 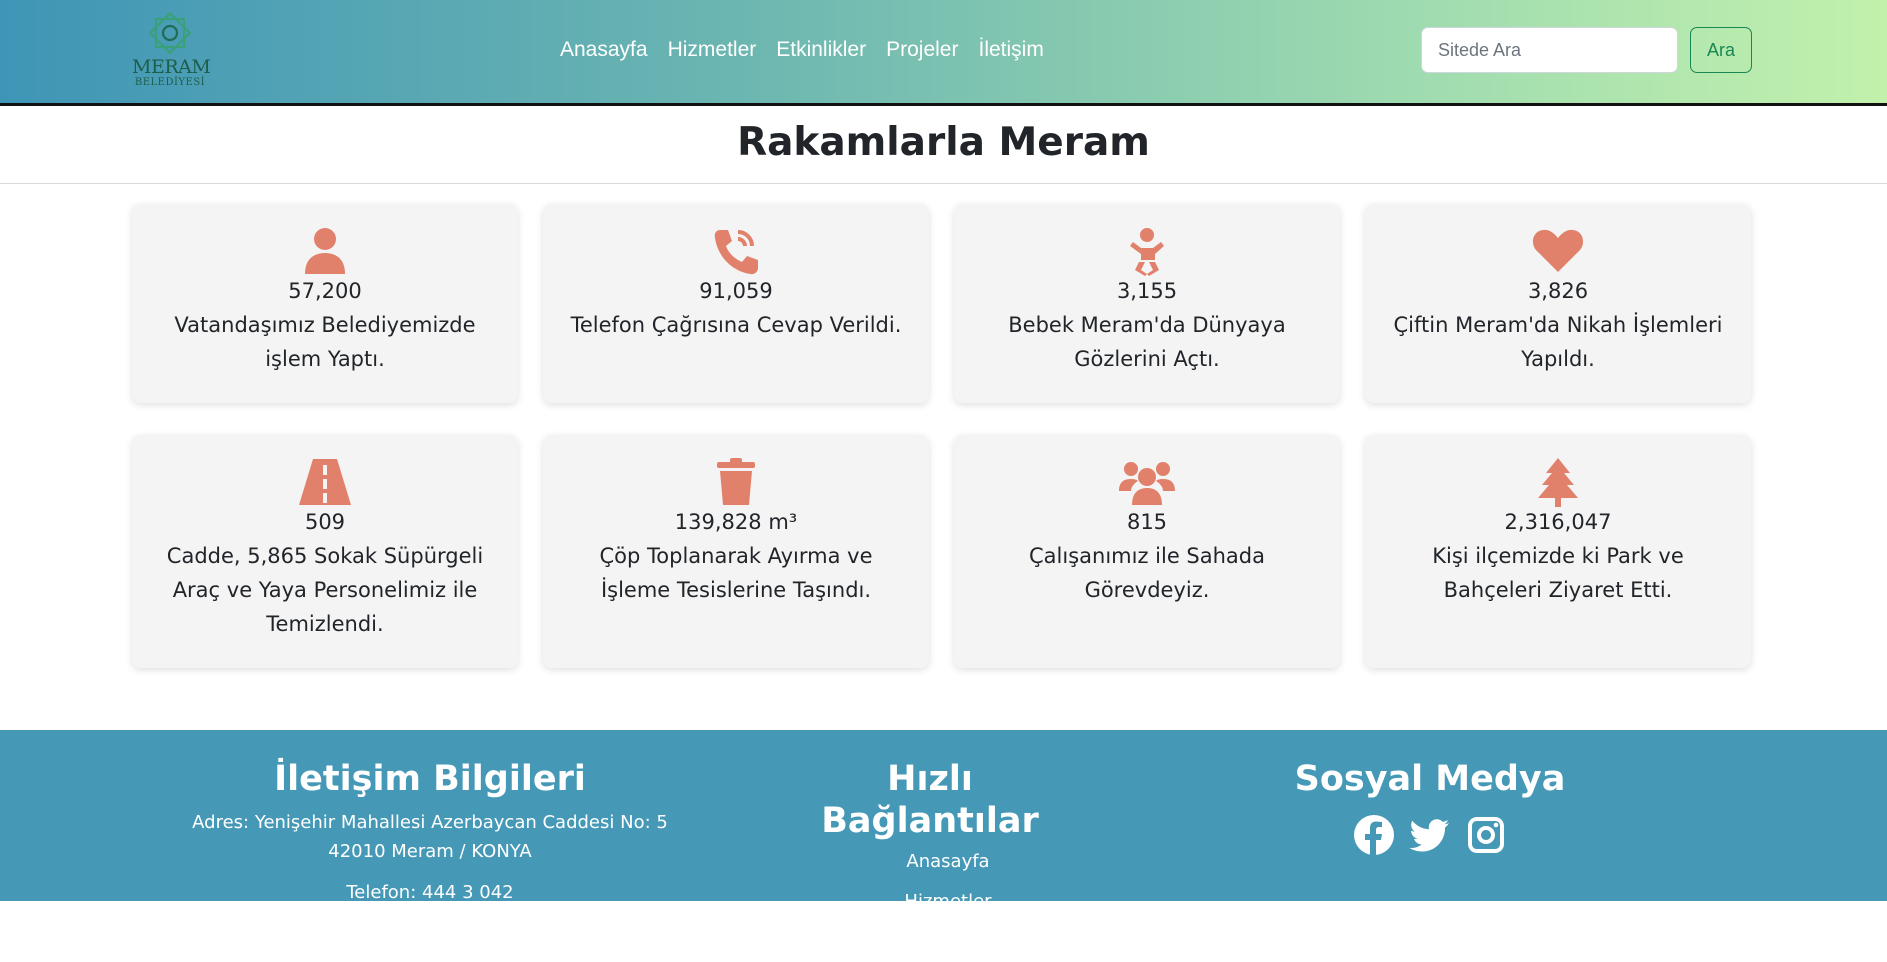 What do you see at coordinates (325, 482) in the screenshot?
I see `road-icon` at bounding box center [325, 482].